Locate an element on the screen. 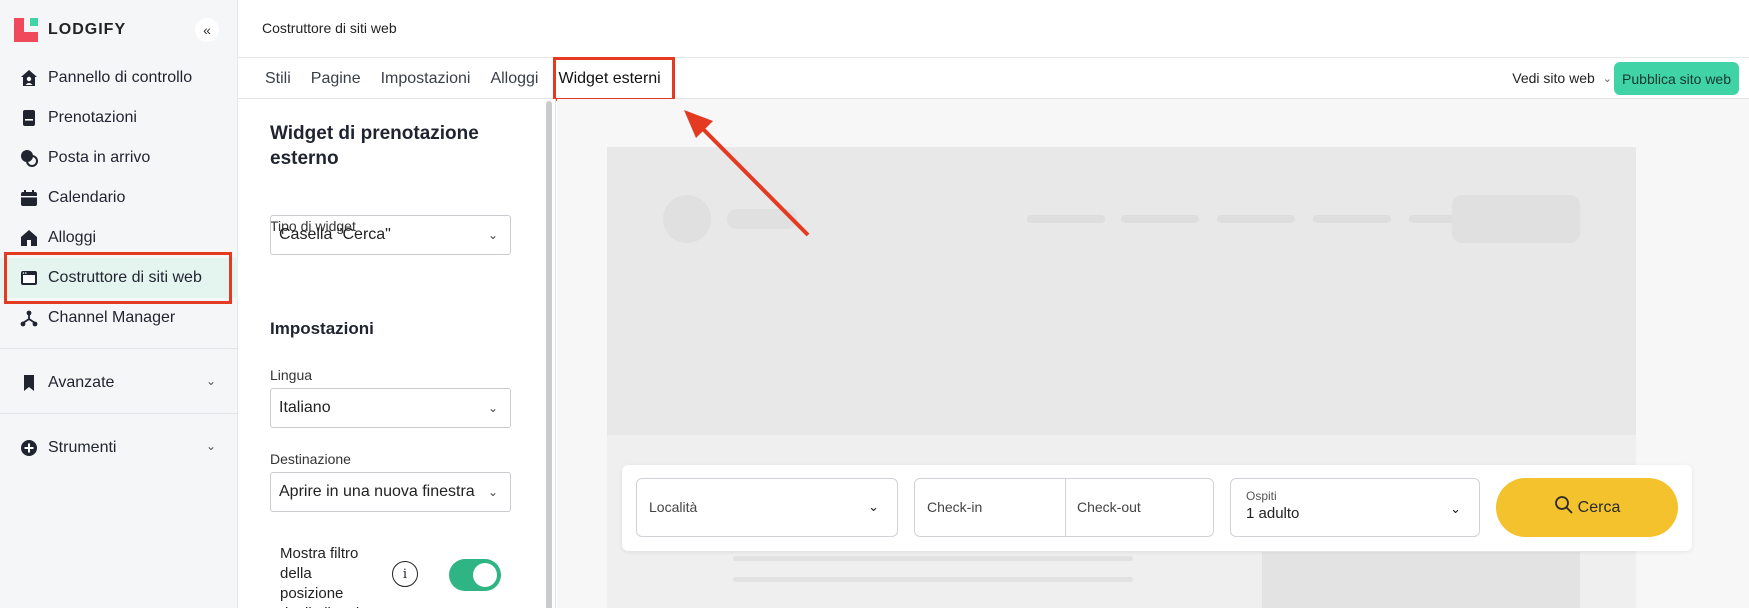  annotation-highlight-tab is located at coordinates (614, 79).